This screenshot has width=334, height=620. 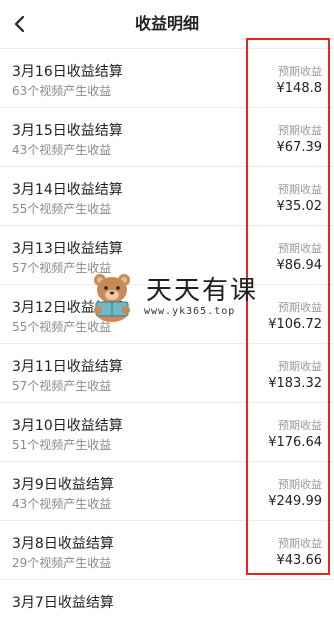 I want to click on settlement-title: 3月15日收益结算, so click(x=67, y=131).